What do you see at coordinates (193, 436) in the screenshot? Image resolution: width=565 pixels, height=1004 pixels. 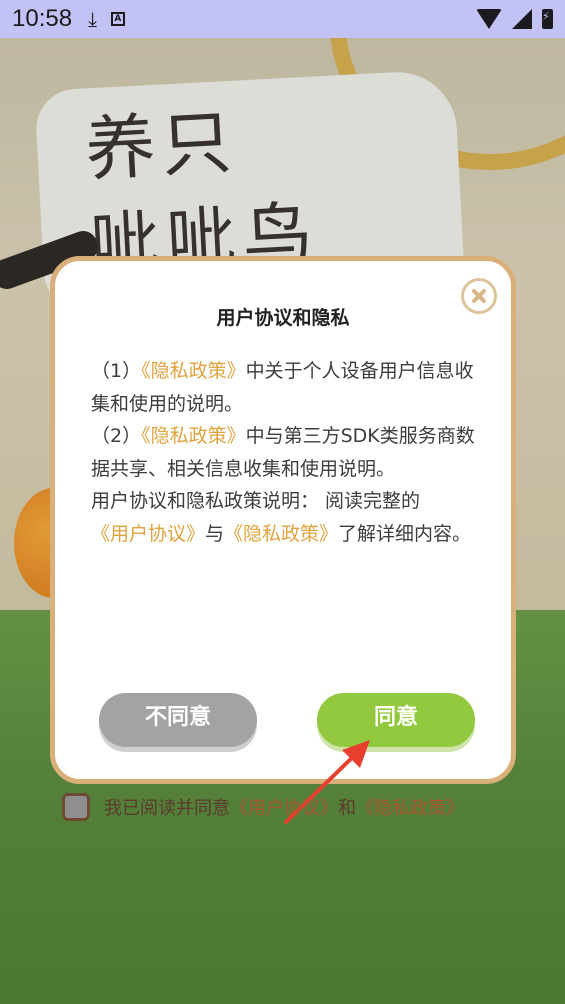 I see `privacy-policy-link-2: 《隐私政策》` at bounding box center [193, 436].